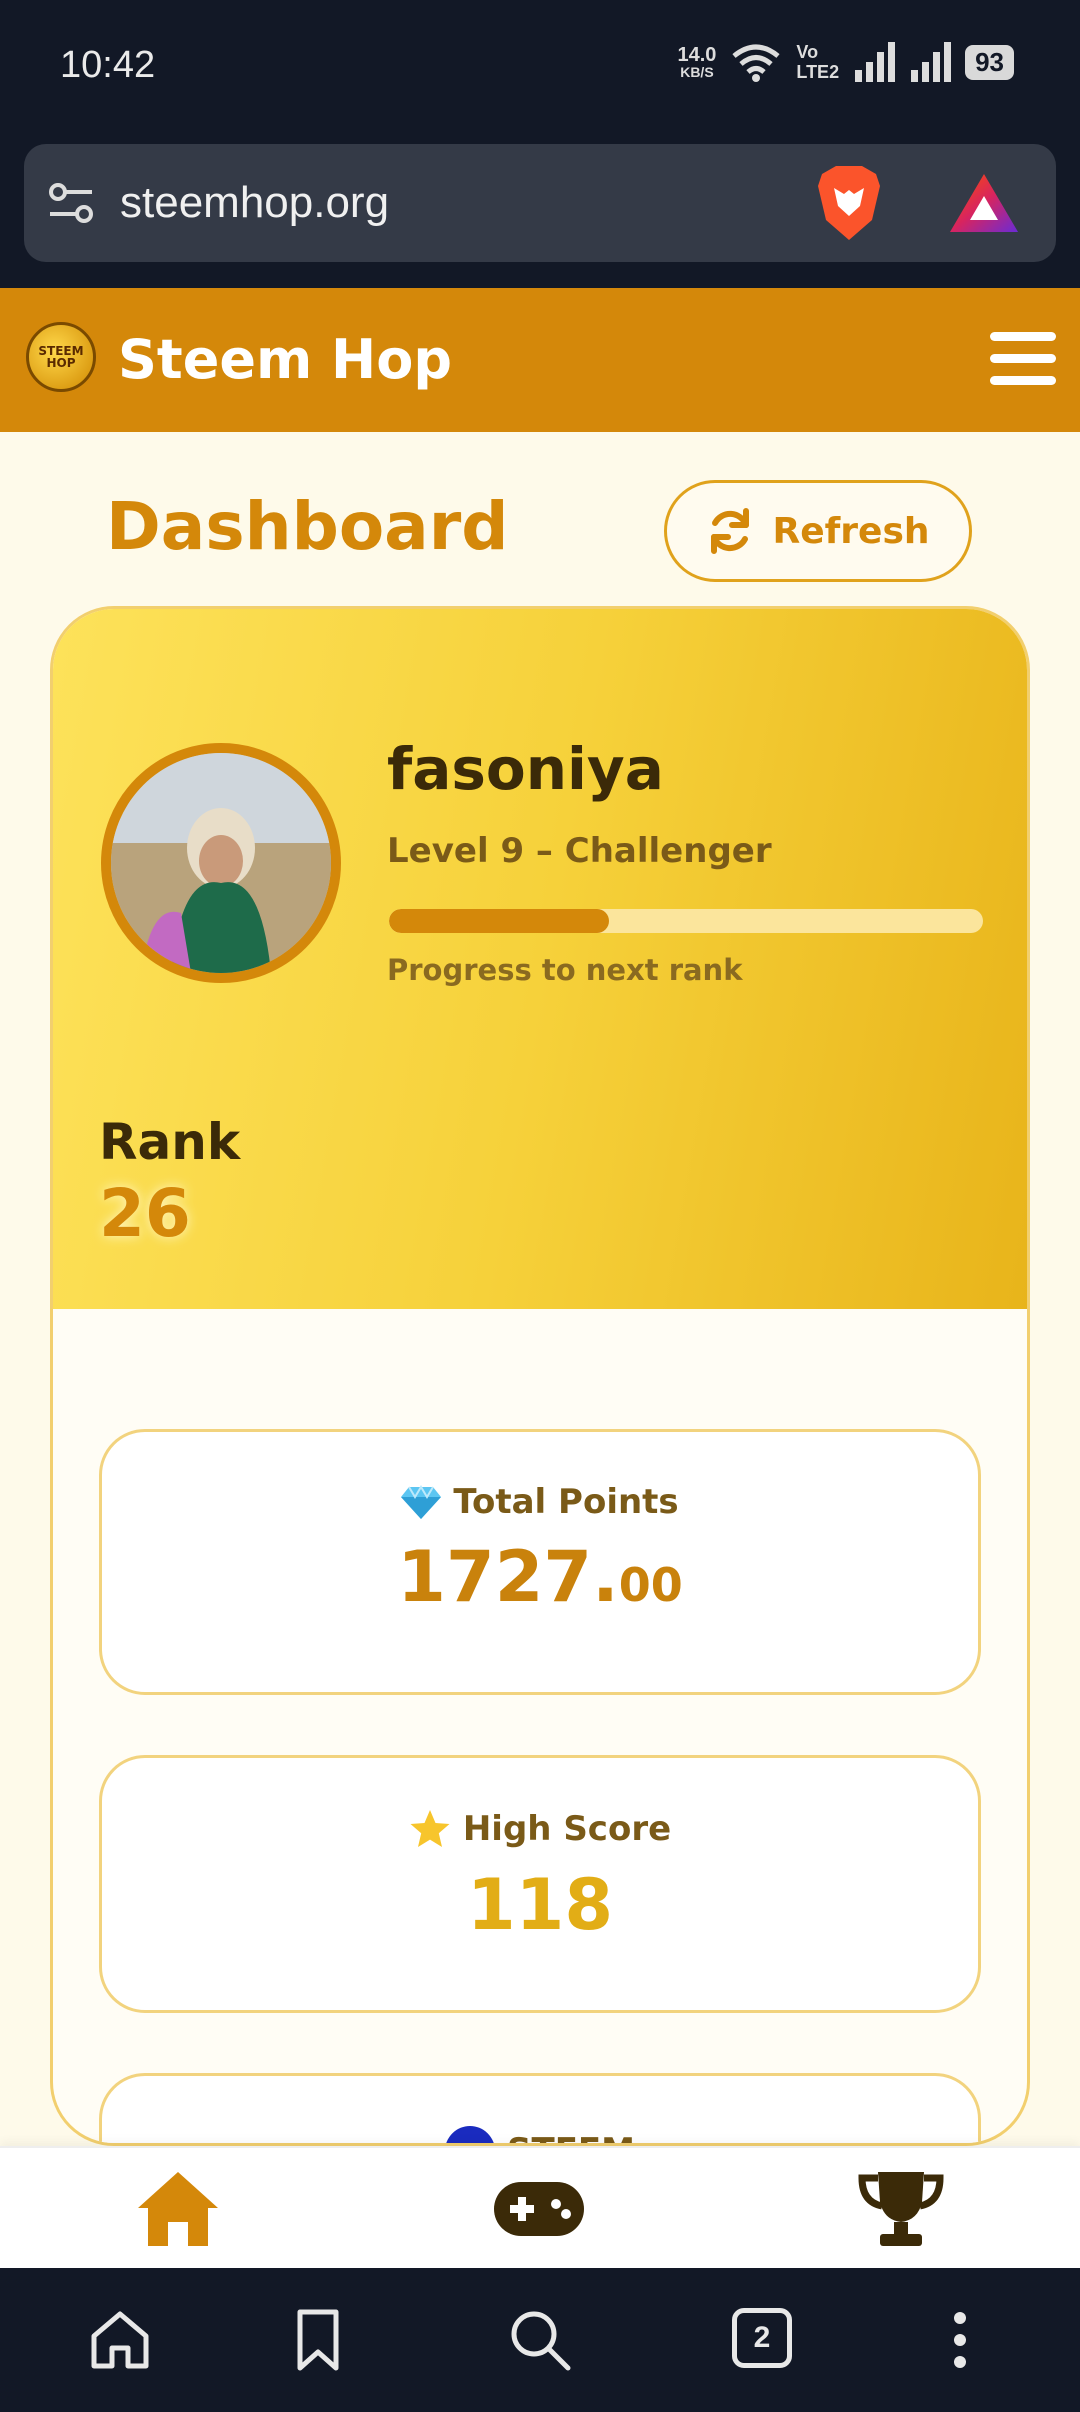 This screenshot has height=2412, width=1080. Describe the element at coordinates (254, 203) in the screenshot. I see `url-text: steemhop.org` at that location.